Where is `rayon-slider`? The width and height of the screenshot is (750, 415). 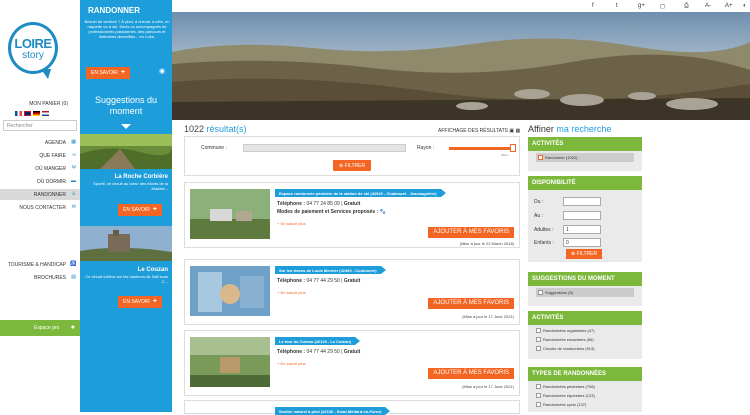
rayon-slider is located at coordinates (482, 148).